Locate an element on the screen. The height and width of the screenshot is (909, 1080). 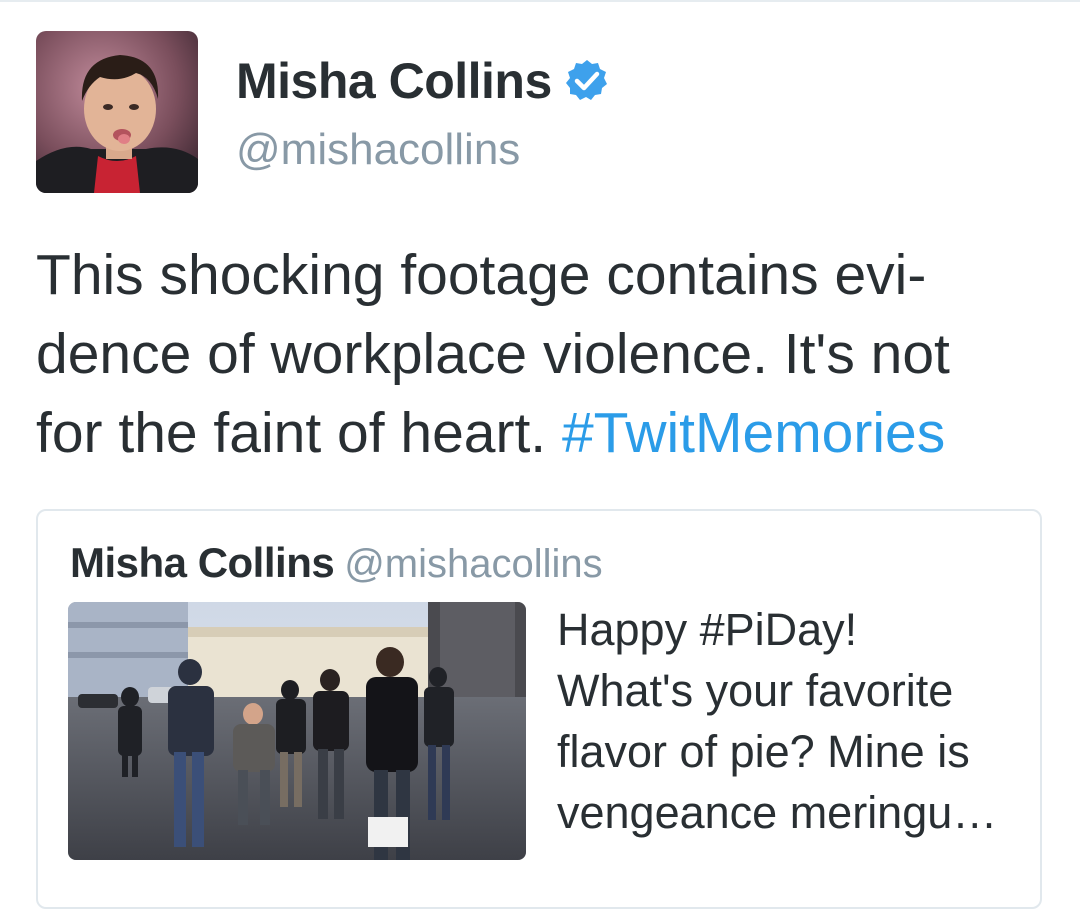
quoted-author-name: Misha Collins is located at coordinates (202, 562).